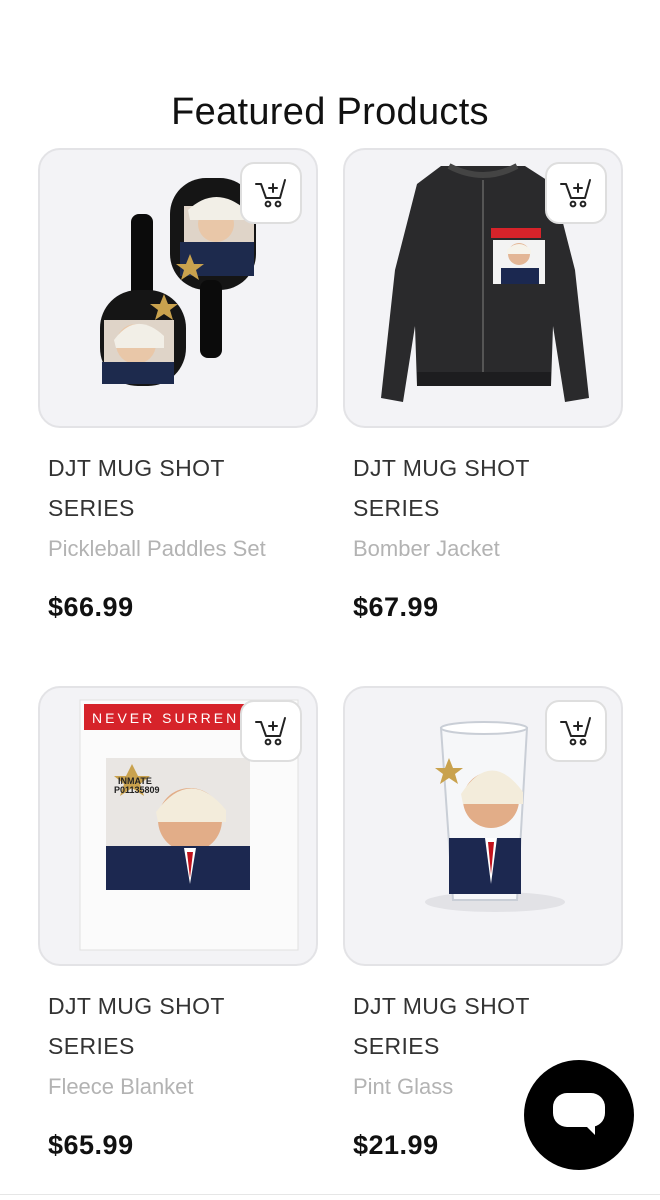  I want to click on product-image: NEVER SURRENDER INMATE P01135809, so click(178, 826).